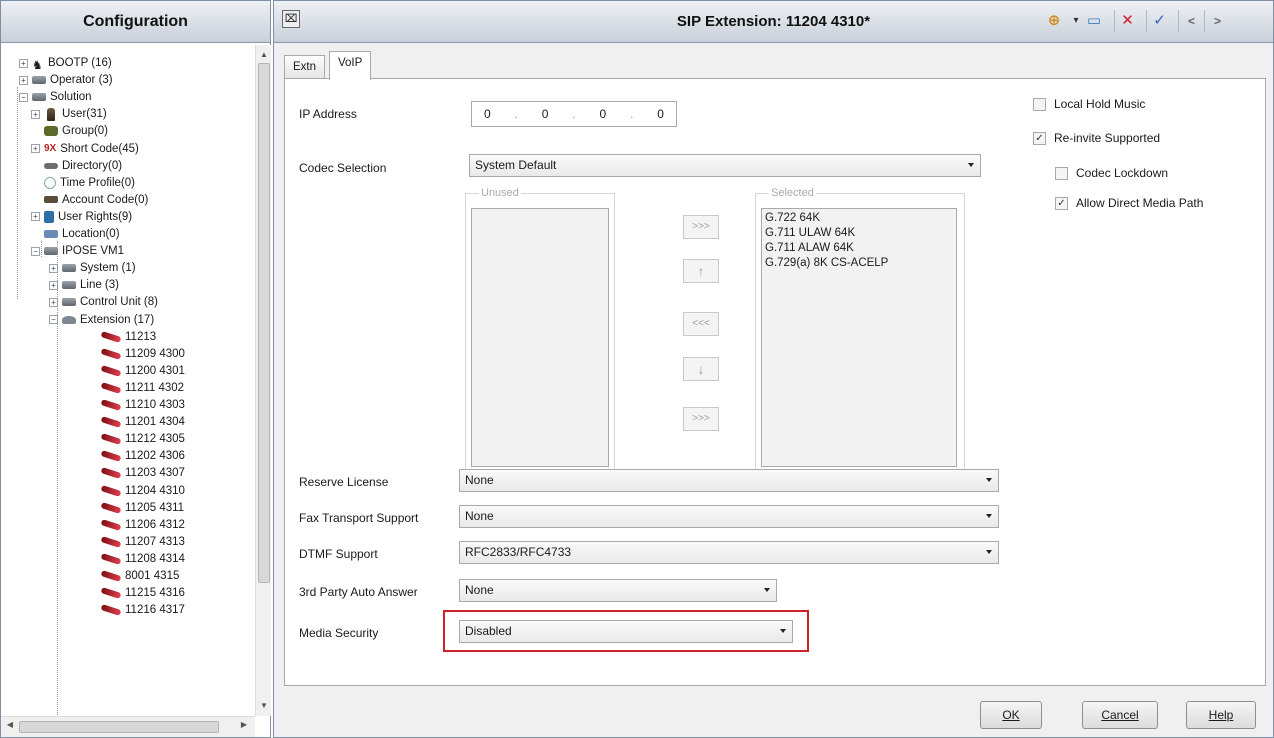  I want to click on tab-extn: Extn, so click(305, 67).